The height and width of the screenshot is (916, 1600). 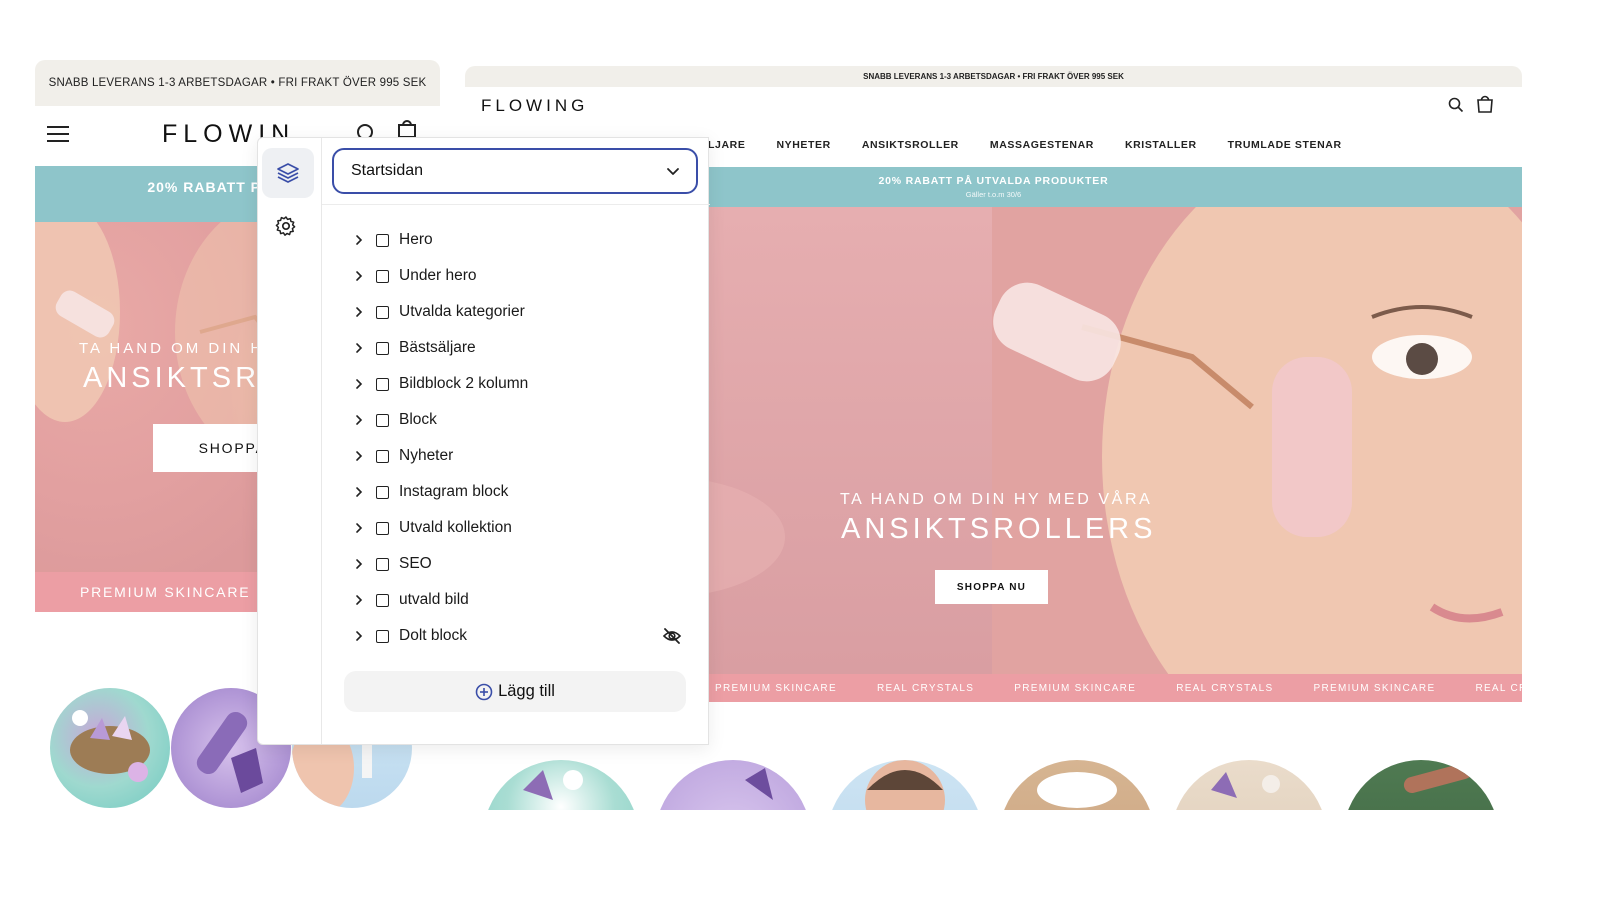 What do you see at coordinates (484, 691) in the screenshot?
I see `plus-circle-icon` at bounding box center [484, 691].